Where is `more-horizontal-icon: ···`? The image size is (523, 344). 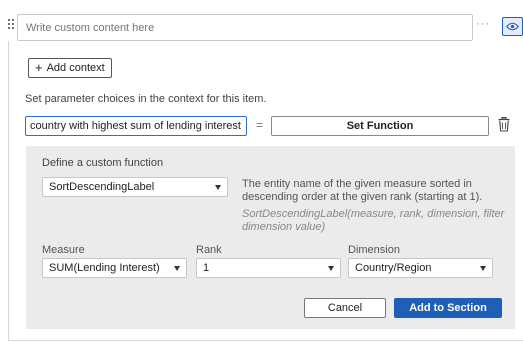 more-horizontal-icon: ··· is located at coordinates (483, 24).